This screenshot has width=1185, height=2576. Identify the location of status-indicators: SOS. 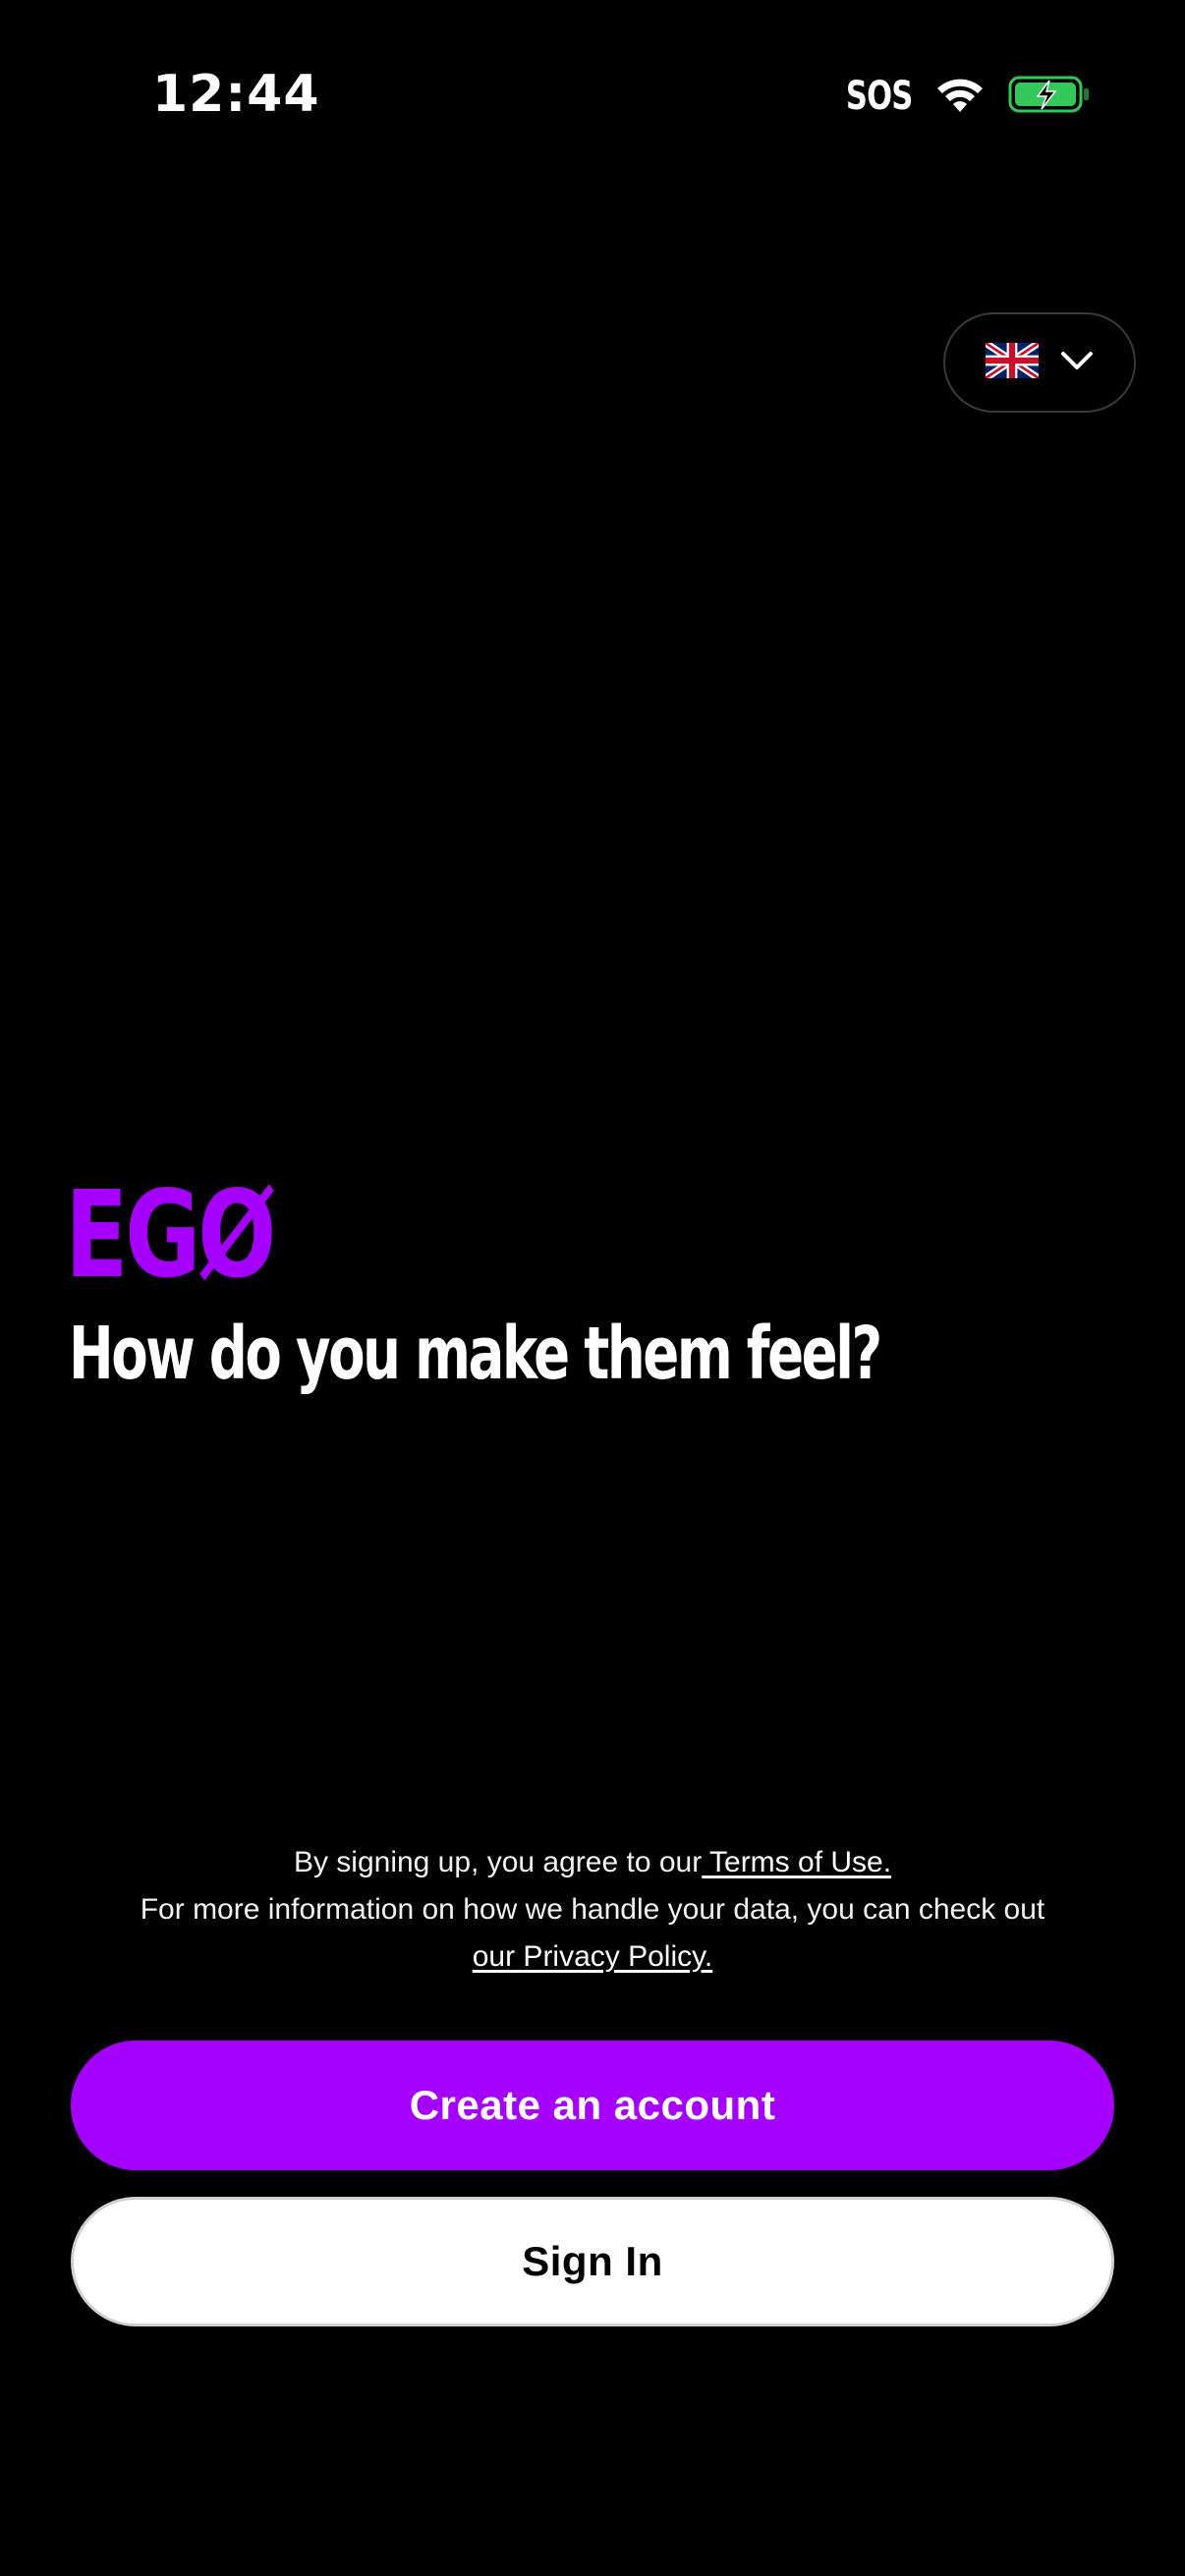
(963, 96).